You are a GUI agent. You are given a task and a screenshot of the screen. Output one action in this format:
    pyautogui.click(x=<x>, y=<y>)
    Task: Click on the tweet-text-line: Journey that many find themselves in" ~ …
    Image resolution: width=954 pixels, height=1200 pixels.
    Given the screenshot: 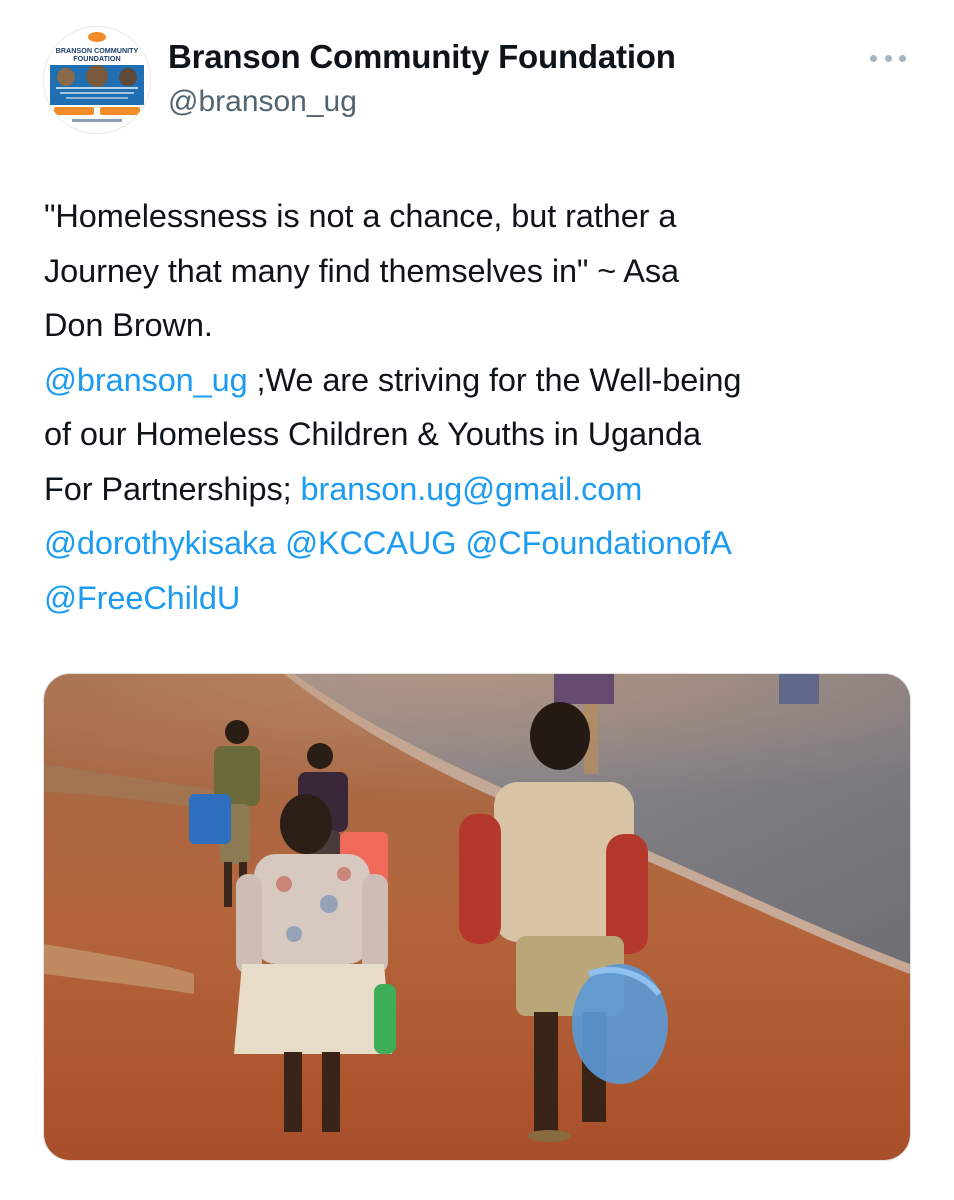 What is the action you would take?
    pyautogui.click(x=362, y=270)
    